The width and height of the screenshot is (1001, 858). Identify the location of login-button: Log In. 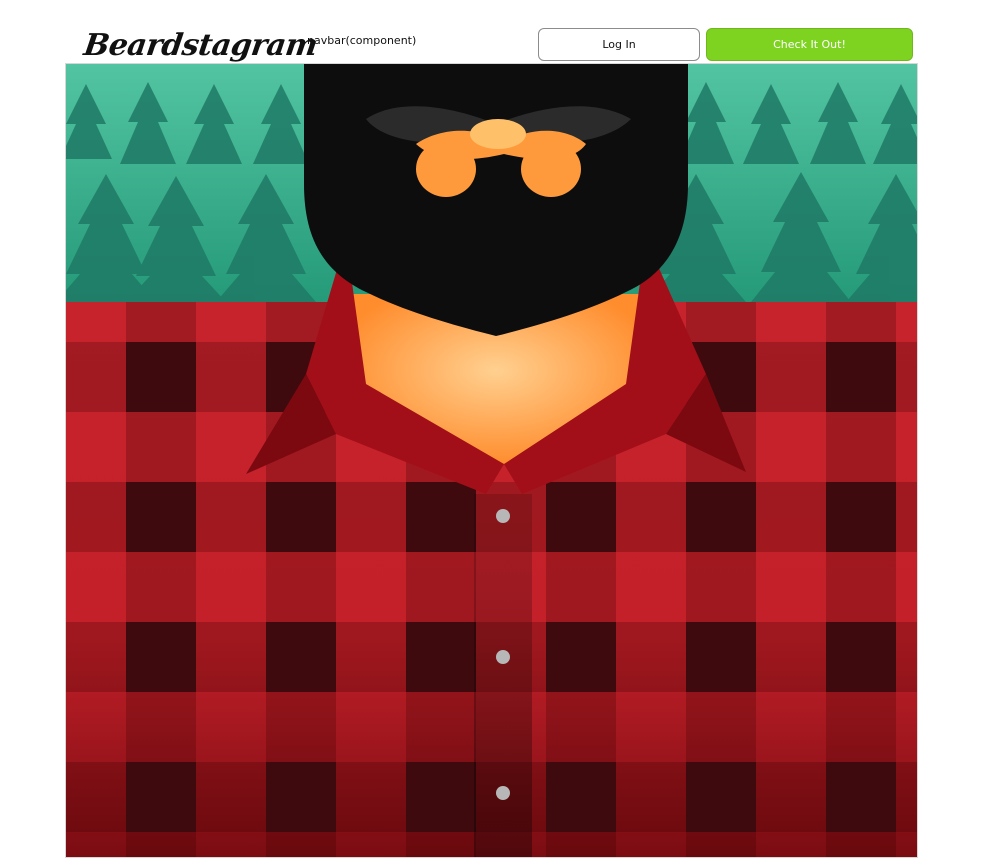
(619, 44).